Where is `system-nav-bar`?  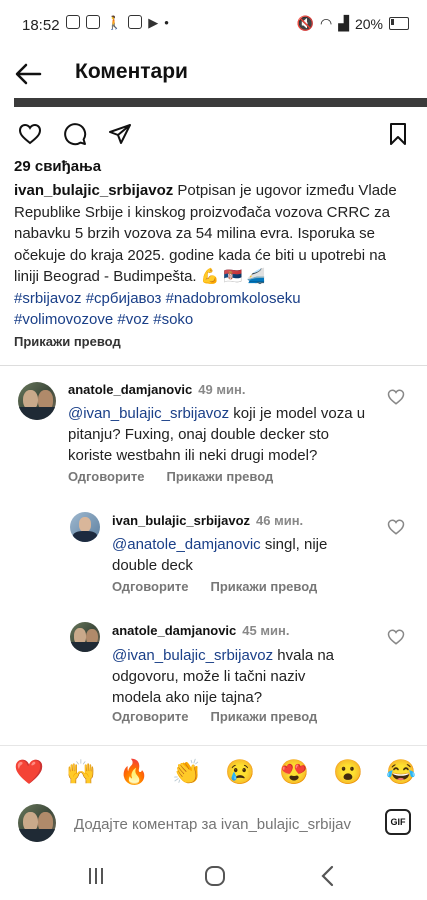 system-nav-bar is located at coordinates (213, 876).